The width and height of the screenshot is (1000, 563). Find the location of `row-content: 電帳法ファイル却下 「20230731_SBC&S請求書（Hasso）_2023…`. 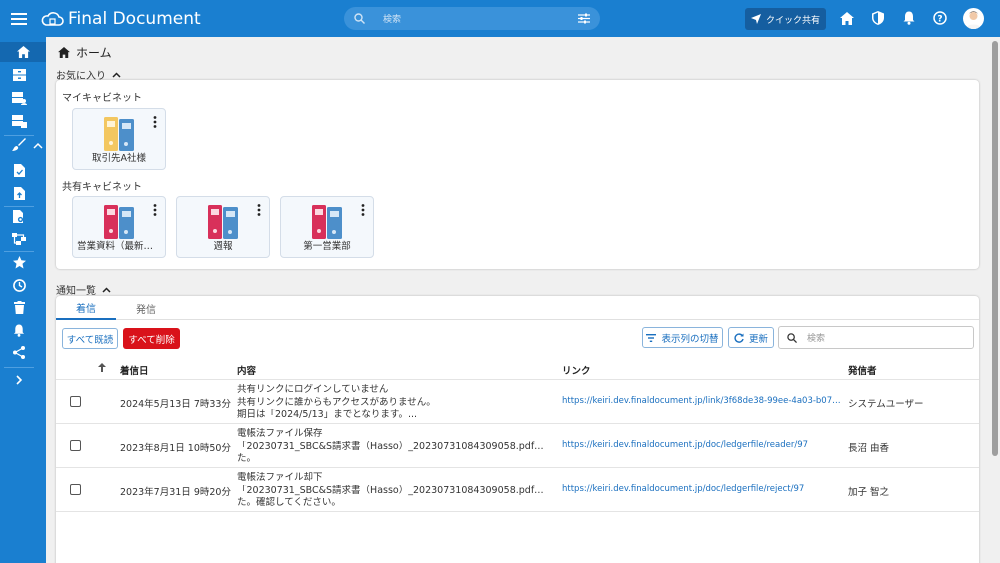

row-content: 電帳法ファイル却下 「20230731_SBC&S請求書（Hasso）_2023… is located at coordinates (394, 491).